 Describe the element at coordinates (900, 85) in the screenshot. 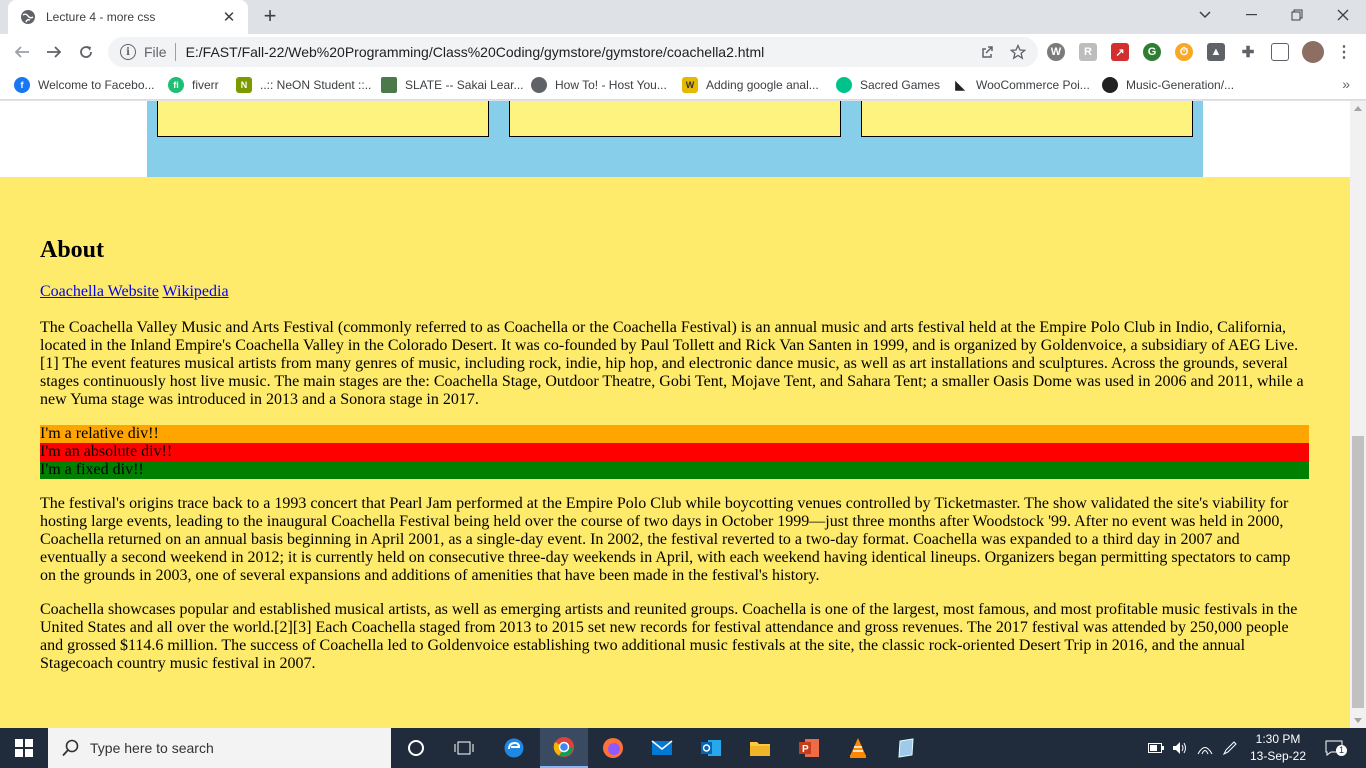

I see `bookmark-label: Sacred Games` at that location.